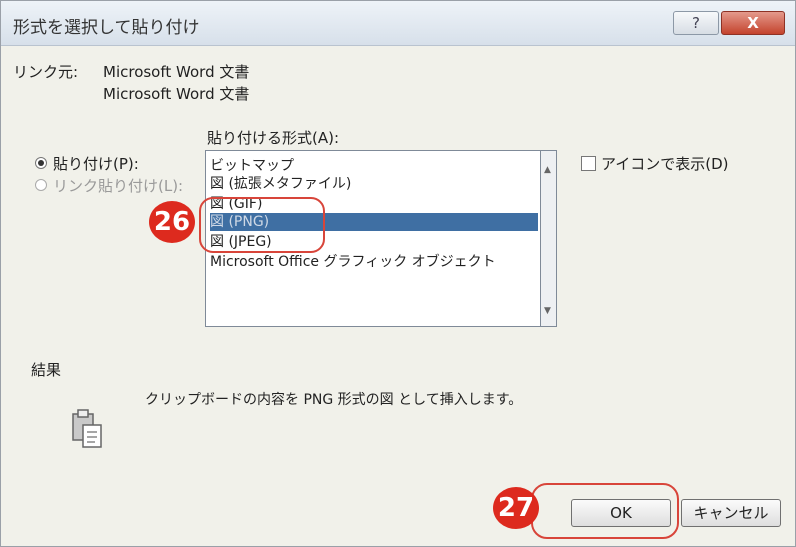 The image size is (796, 547). I want to click on title-bar: 形式を選択して貼り付け ? X, so click(398, 23).